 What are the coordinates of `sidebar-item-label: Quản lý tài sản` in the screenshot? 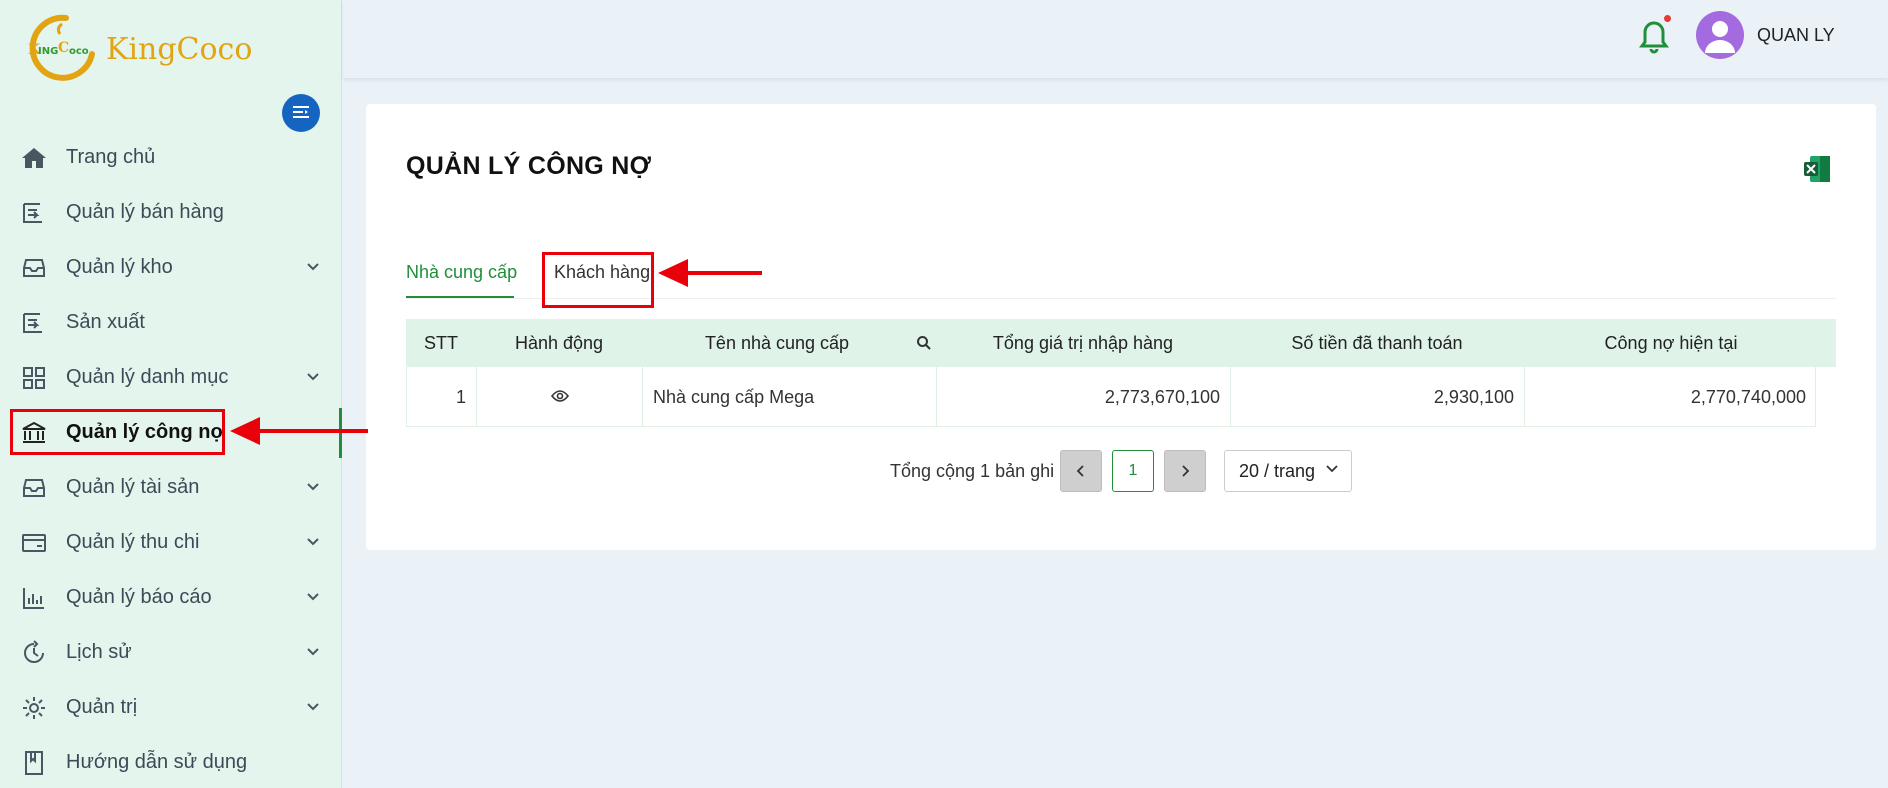 It's located at (133, 487).